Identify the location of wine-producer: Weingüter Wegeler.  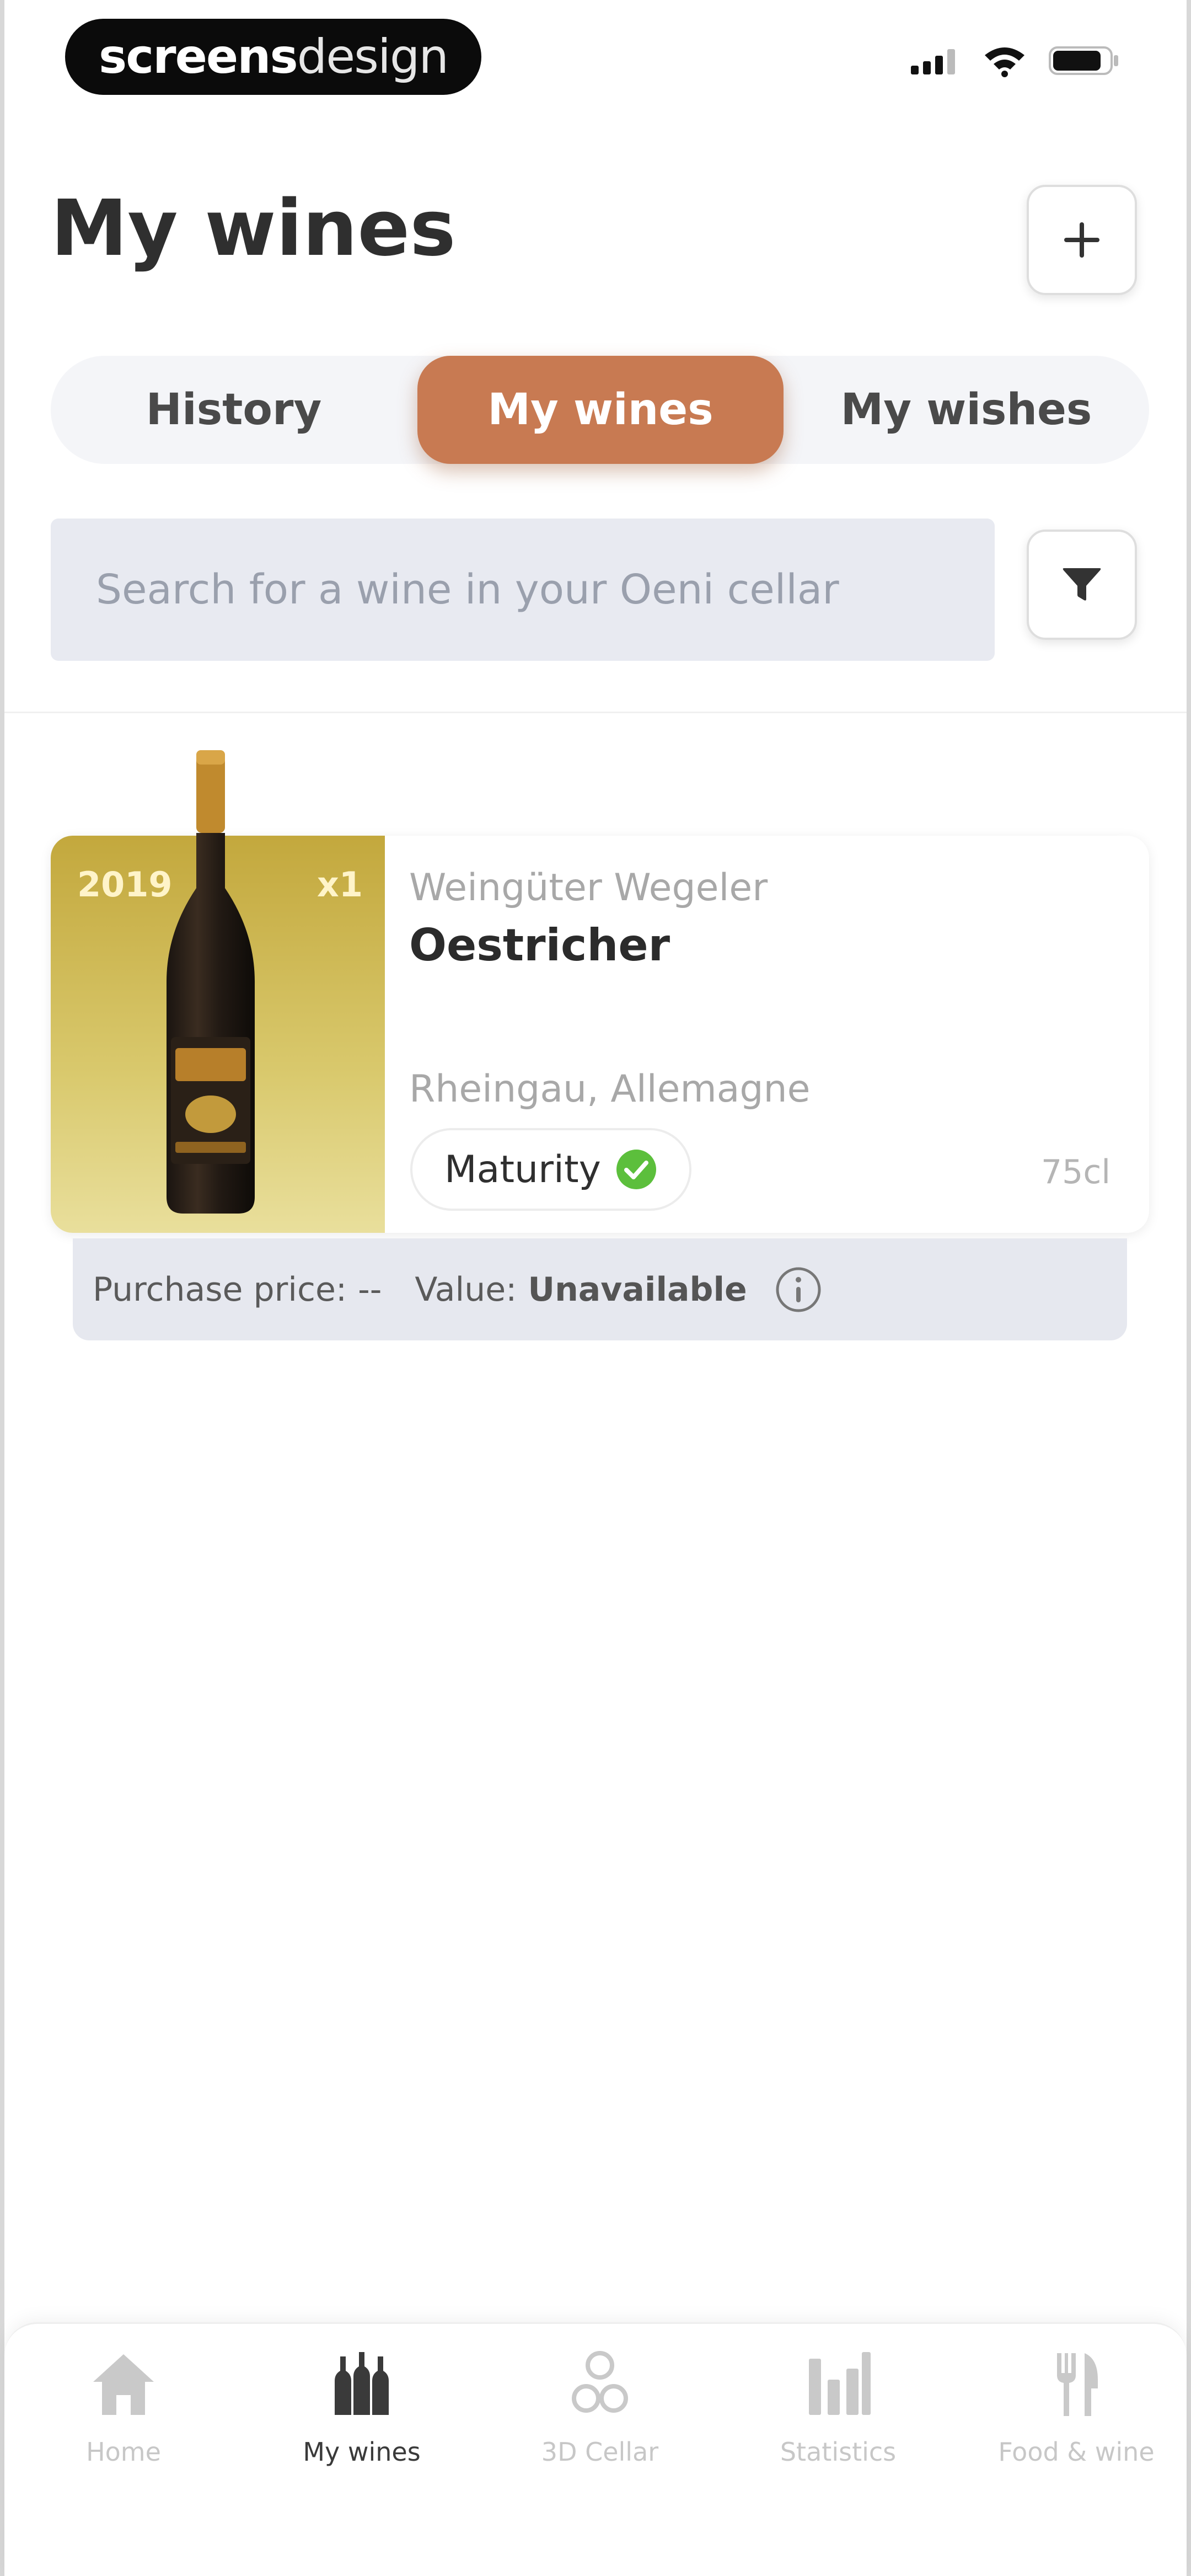
(589, 888).